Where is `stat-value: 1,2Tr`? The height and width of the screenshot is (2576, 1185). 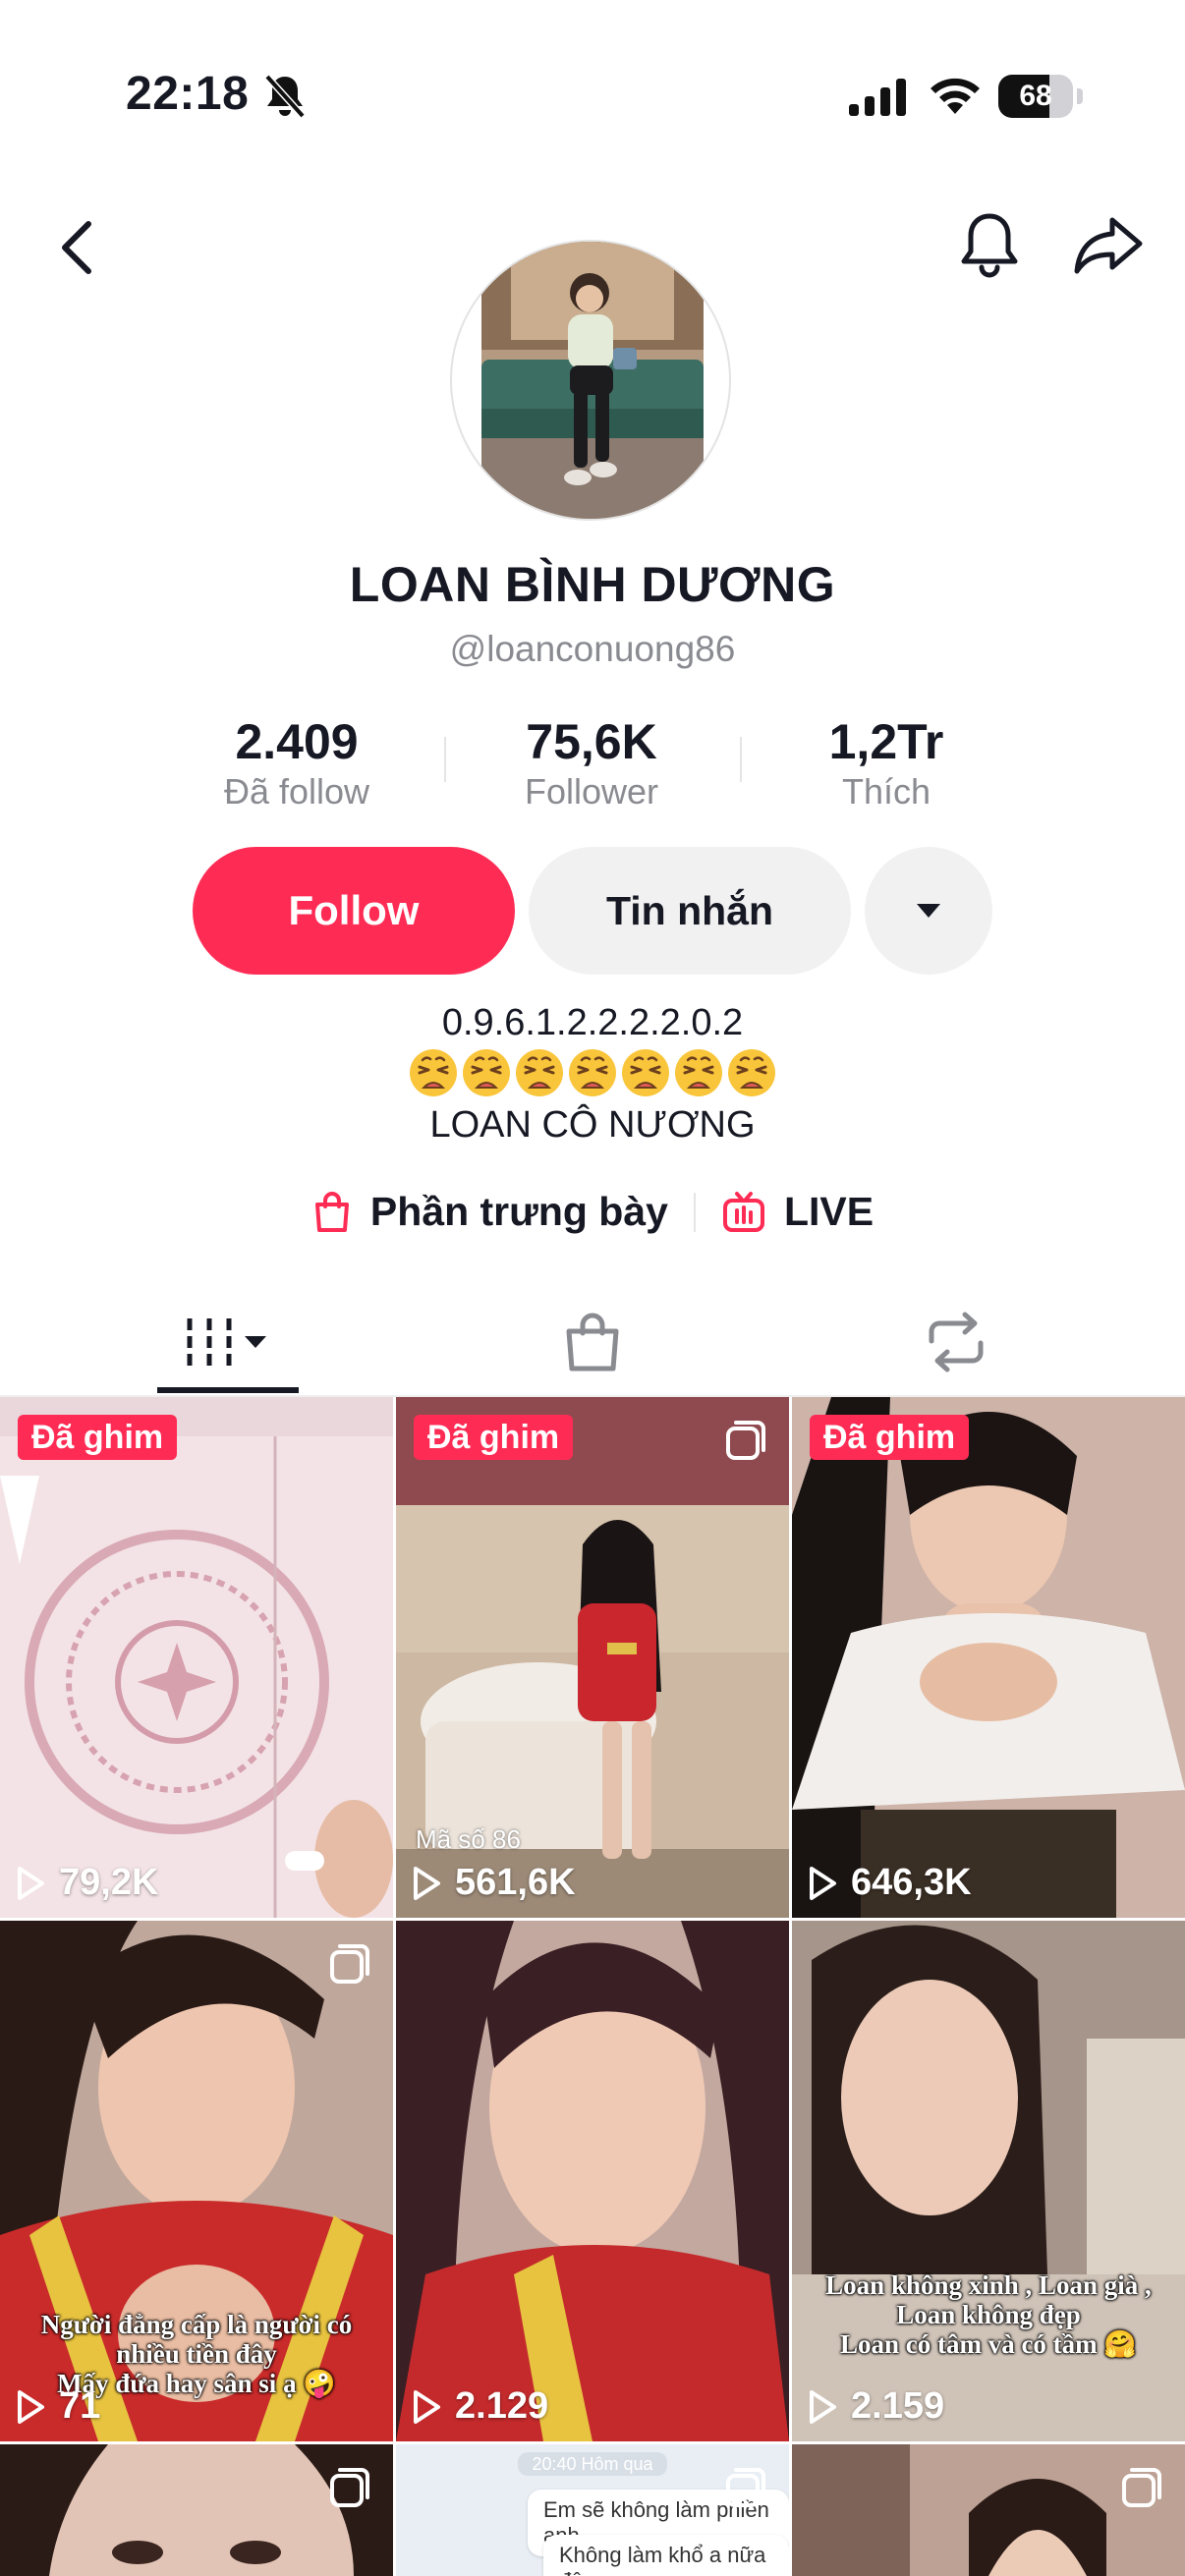 stat-value: 1,2Tr is located at coordinates (886, 741).